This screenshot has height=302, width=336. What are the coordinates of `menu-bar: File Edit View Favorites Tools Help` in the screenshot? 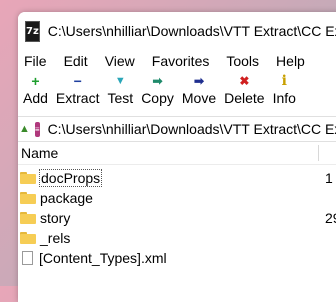 It's located at (177, 61).